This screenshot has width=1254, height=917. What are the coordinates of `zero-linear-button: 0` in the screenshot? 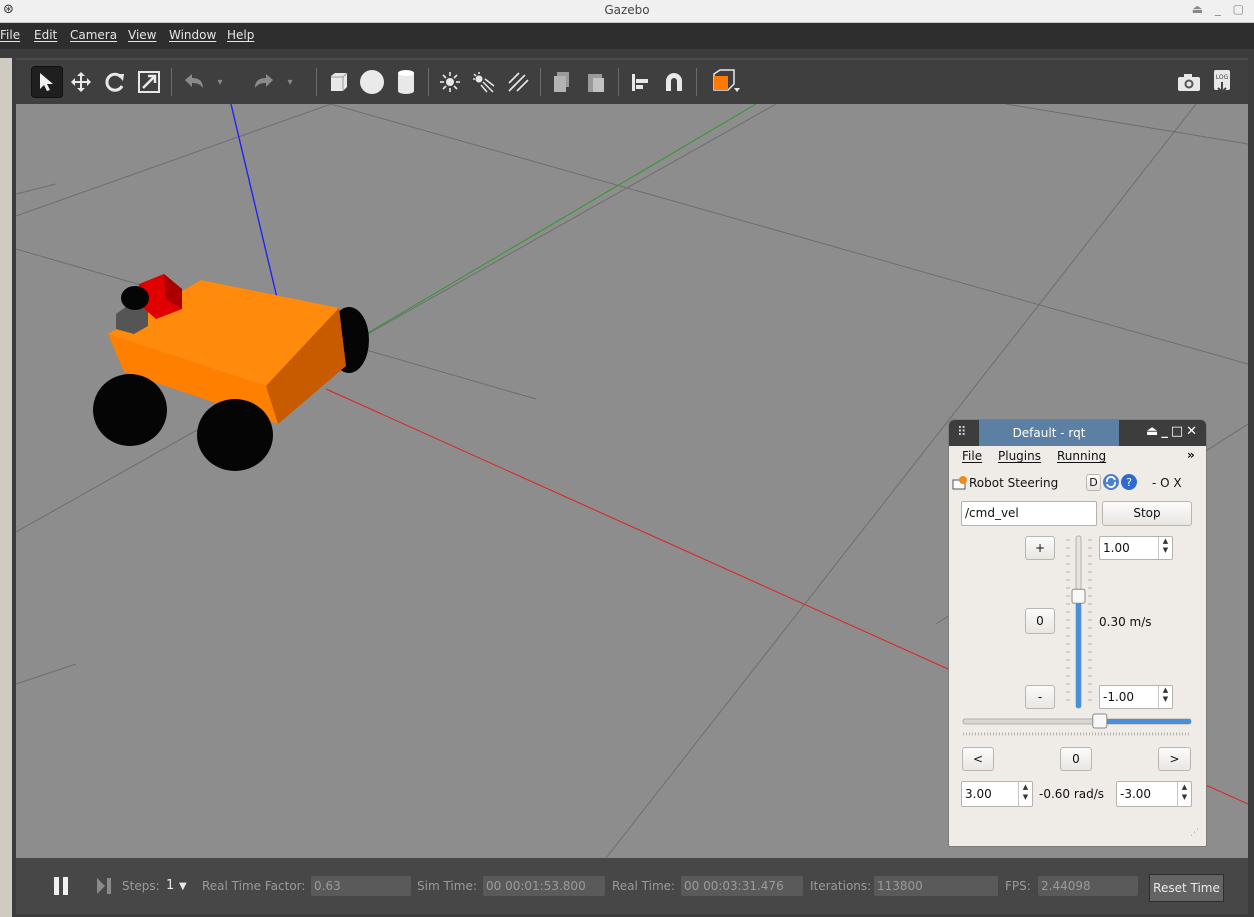 It's located at (1040, 621).